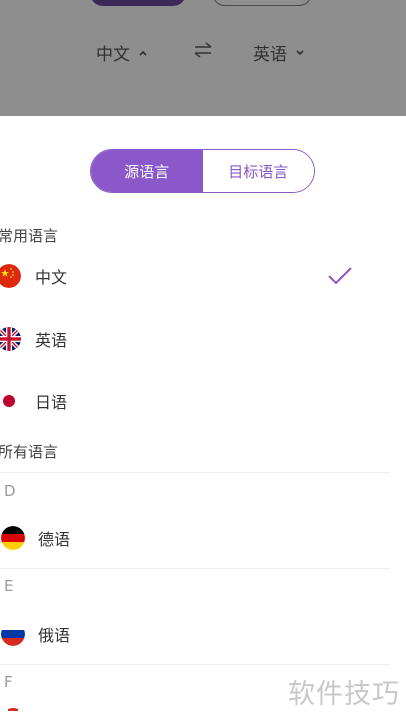  What do you see at coordinates (203, 276) in the screenshot?
I see `language-item-chinese: 中文` at bounding box center [203, 276].